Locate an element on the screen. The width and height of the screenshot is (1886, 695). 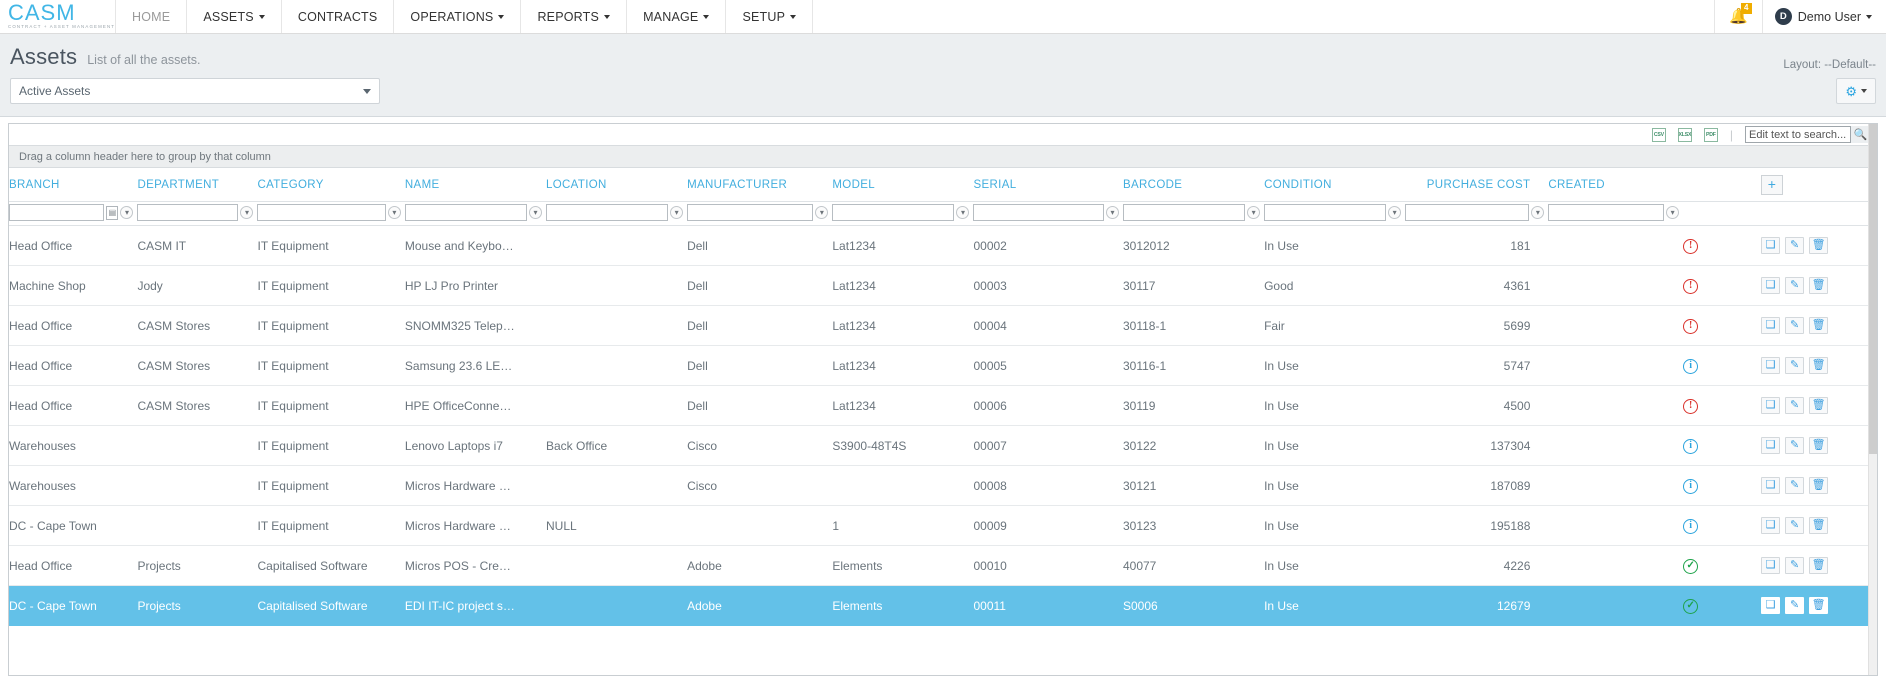
filter-operator-icon-model: ▾ is located at coordinates (963, 212).